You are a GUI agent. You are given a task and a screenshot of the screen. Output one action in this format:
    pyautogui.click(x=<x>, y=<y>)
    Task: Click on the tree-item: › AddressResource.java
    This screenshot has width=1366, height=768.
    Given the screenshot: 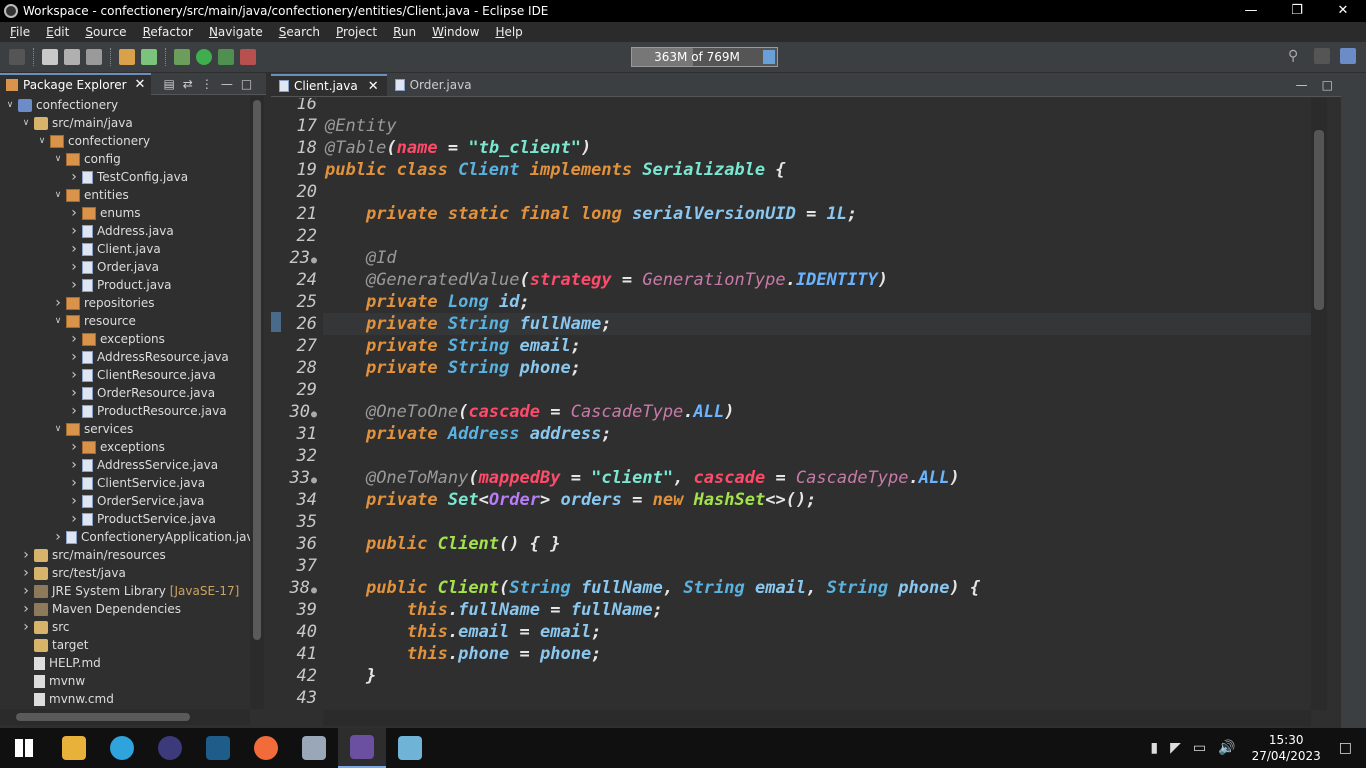 What is the action you would take?
    pyautogui.click(x=148, y=357)
    